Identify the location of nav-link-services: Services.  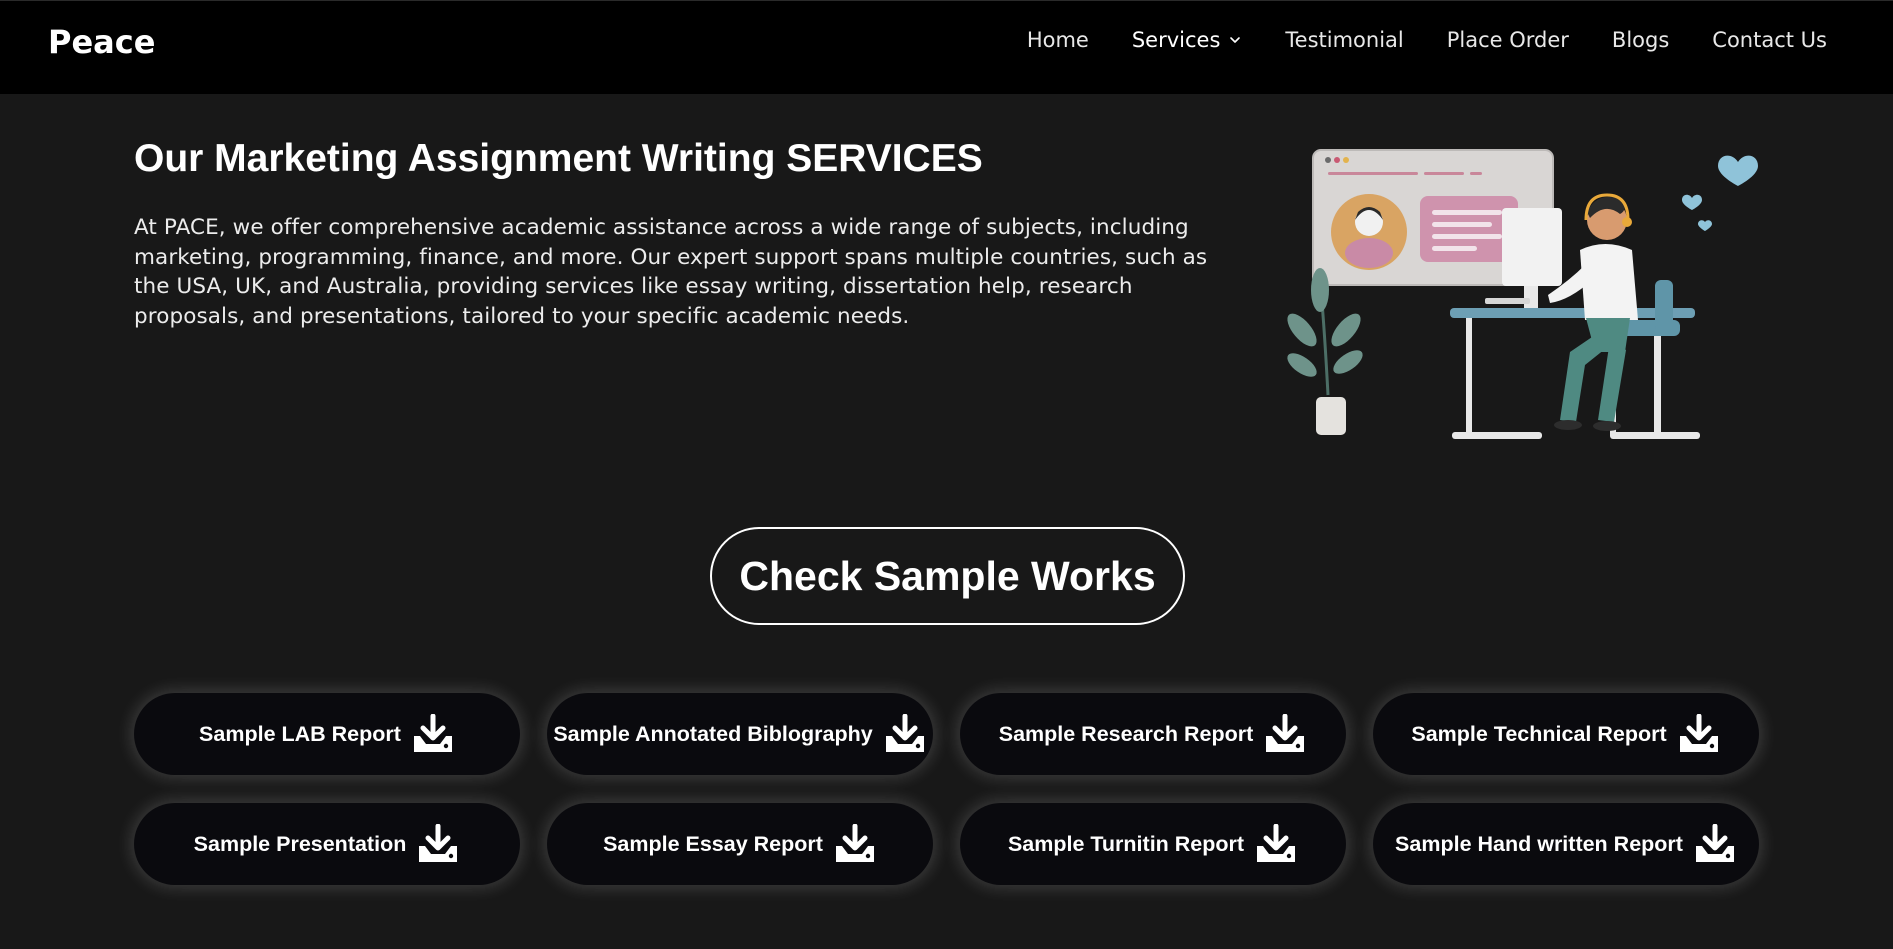
(1187, 40).